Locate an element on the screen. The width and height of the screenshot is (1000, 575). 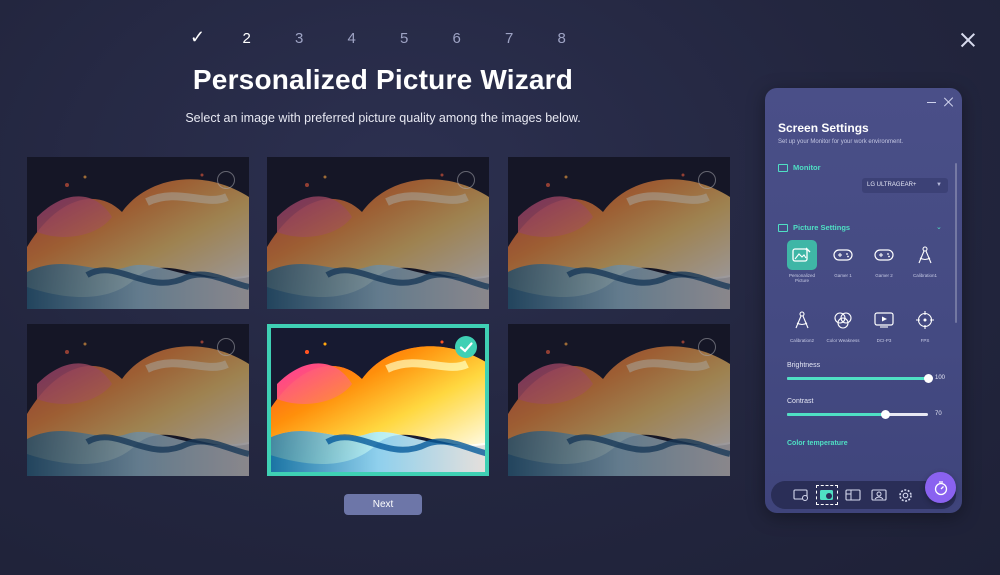
minimize-icon is located at coordinates (931, 103).